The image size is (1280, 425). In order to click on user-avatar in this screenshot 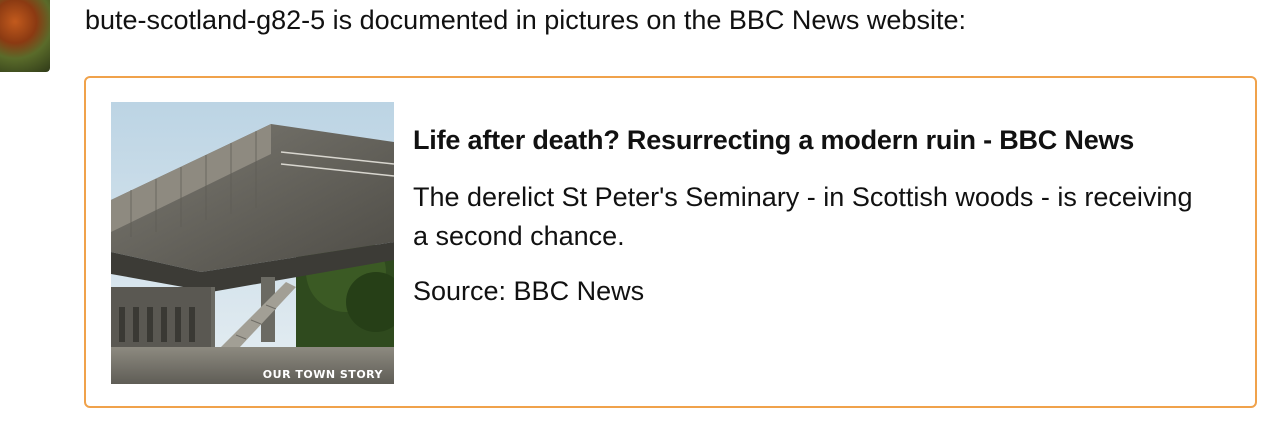, I will do `click(25, 36)`.